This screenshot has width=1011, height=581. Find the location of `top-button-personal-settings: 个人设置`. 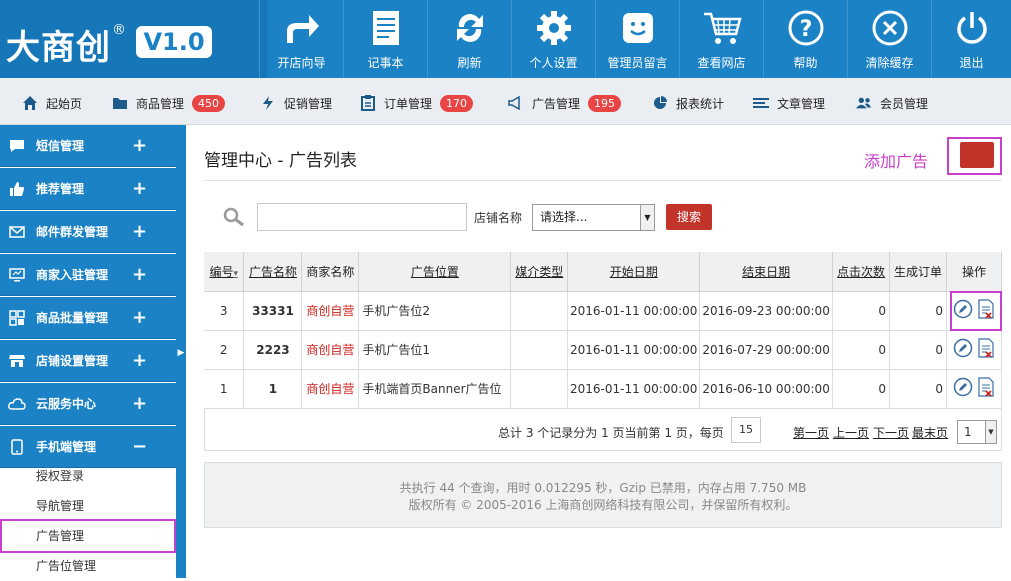

top-button-personal-settings: 个人设置 is located at coordinates (553, 39).